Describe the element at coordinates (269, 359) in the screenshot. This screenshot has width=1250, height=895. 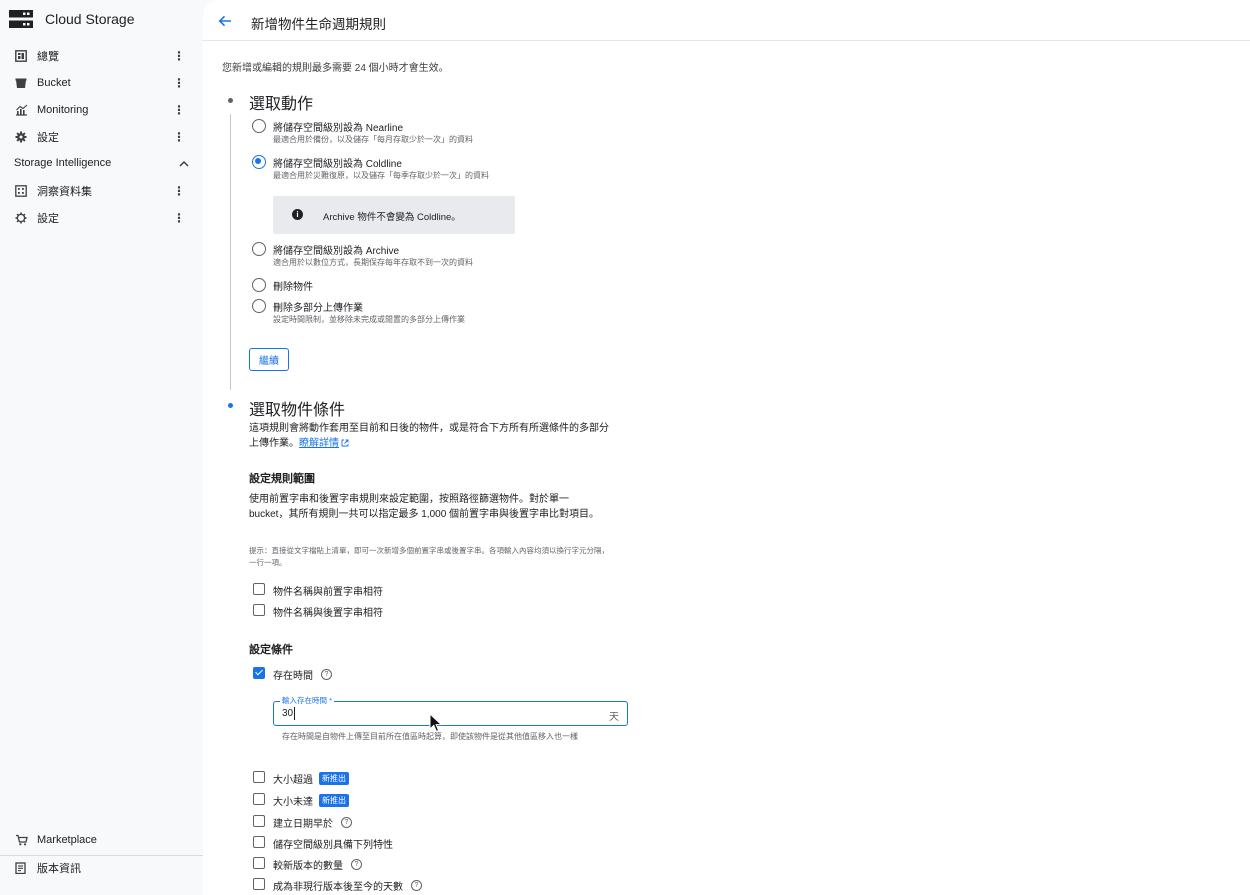
I see `continue-button: 繼續` at that location.